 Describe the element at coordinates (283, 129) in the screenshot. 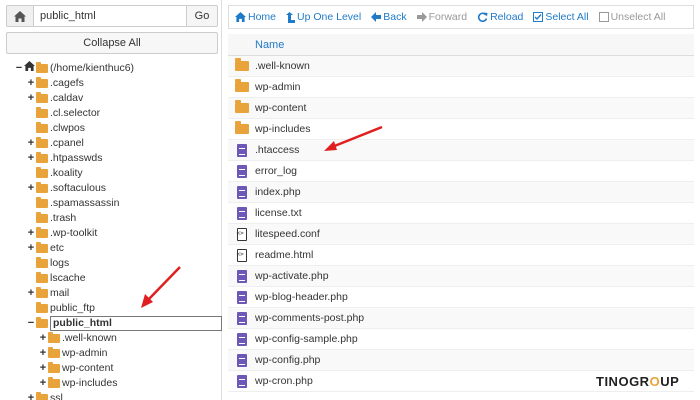

I see `file-name: wp-includes` at that location.